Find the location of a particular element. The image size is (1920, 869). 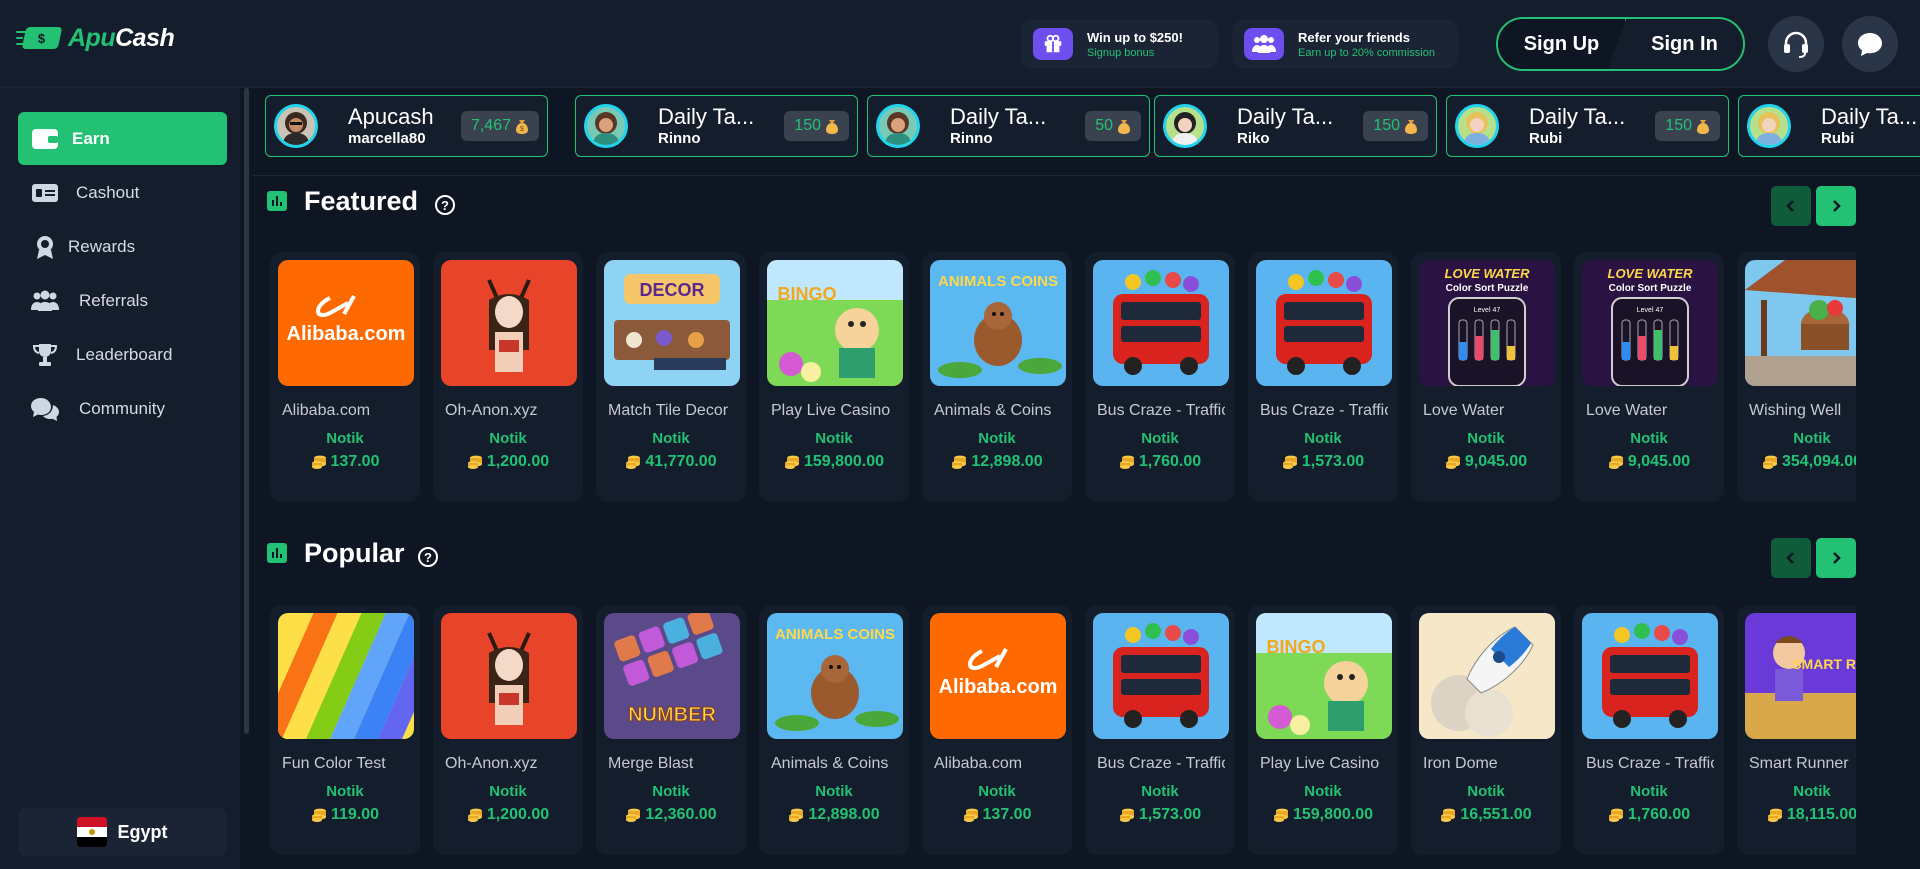

sidebar-item-label: Earn is located at coordinates (91, 138).